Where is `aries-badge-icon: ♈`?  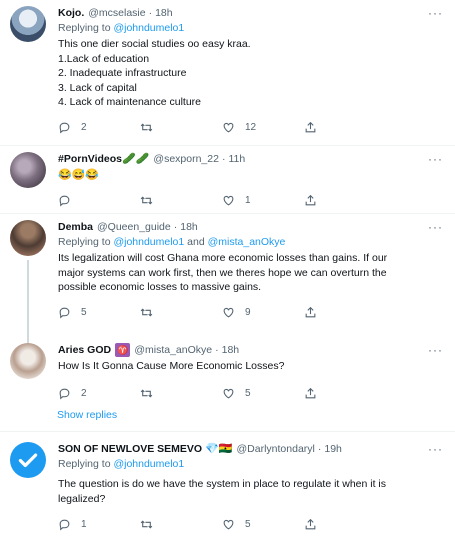
aries-badge-icon: ♈ is located at coordinates (123, 350).